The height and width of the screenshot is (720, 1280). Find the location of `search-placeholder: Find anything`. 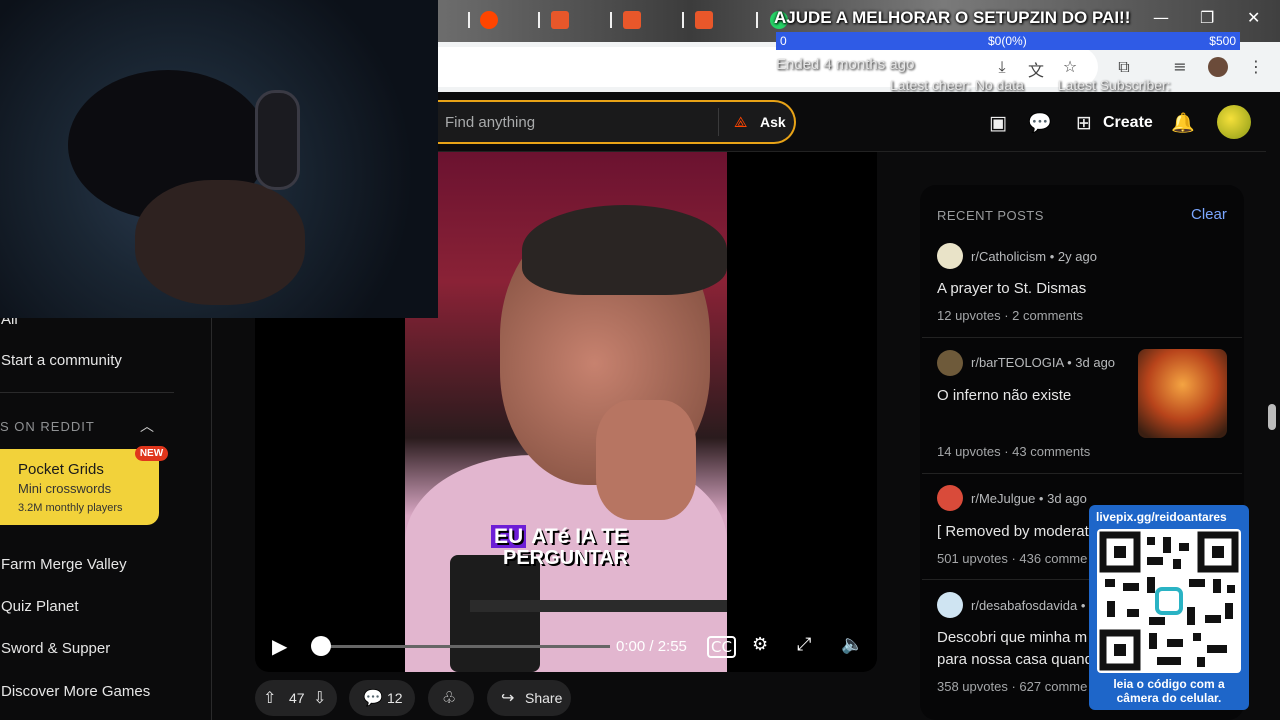

search-placeholder: Find anything is located at coordinates (490, 122).